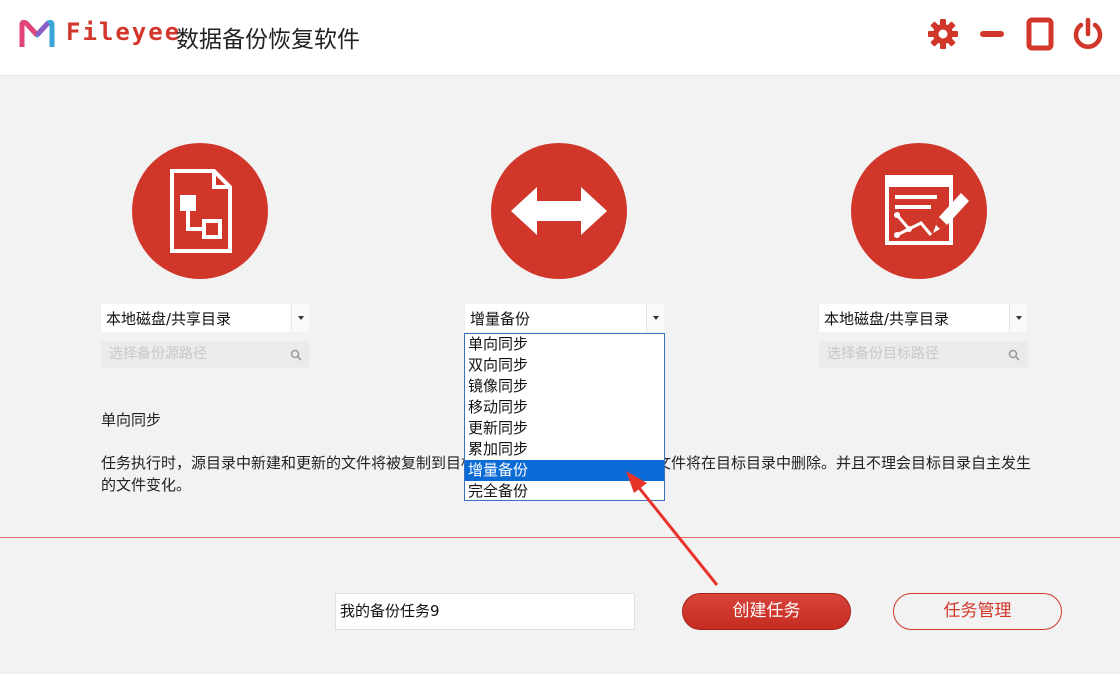 The width and height of the screenshot is (1120, 674). What do you see at coordinates (883, 354) in the screenshot?
I see `target-path-placeholder: 选择备份目标路径` at bounding box center [883, 354].